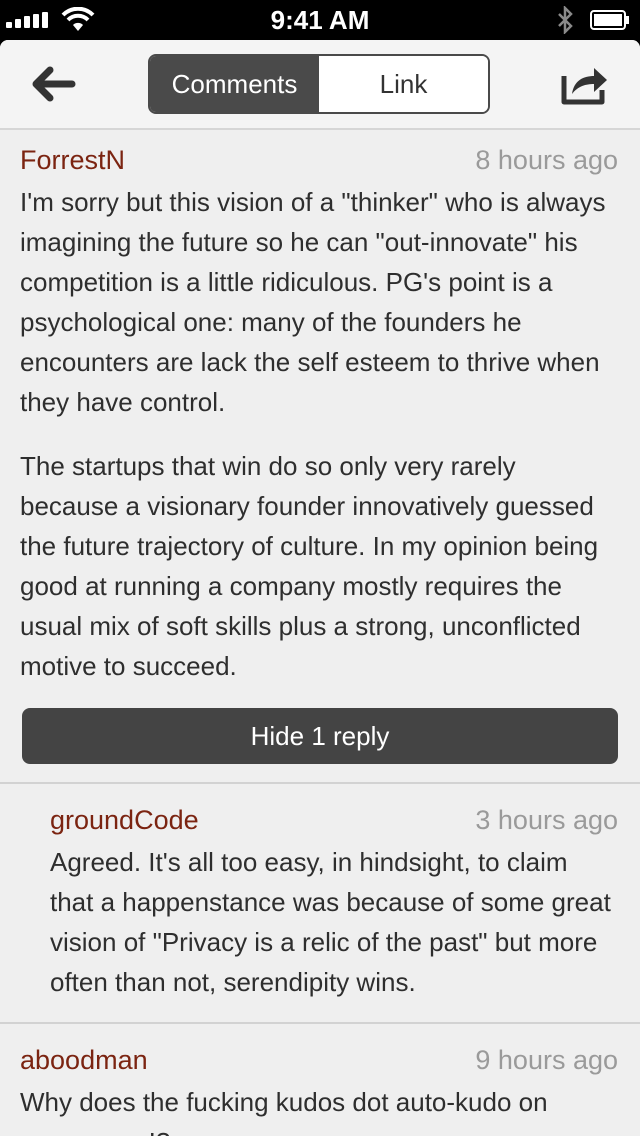 The height and width of the screenshot is (1136, 640). I want to click on battery-icon, so click(609, 20).